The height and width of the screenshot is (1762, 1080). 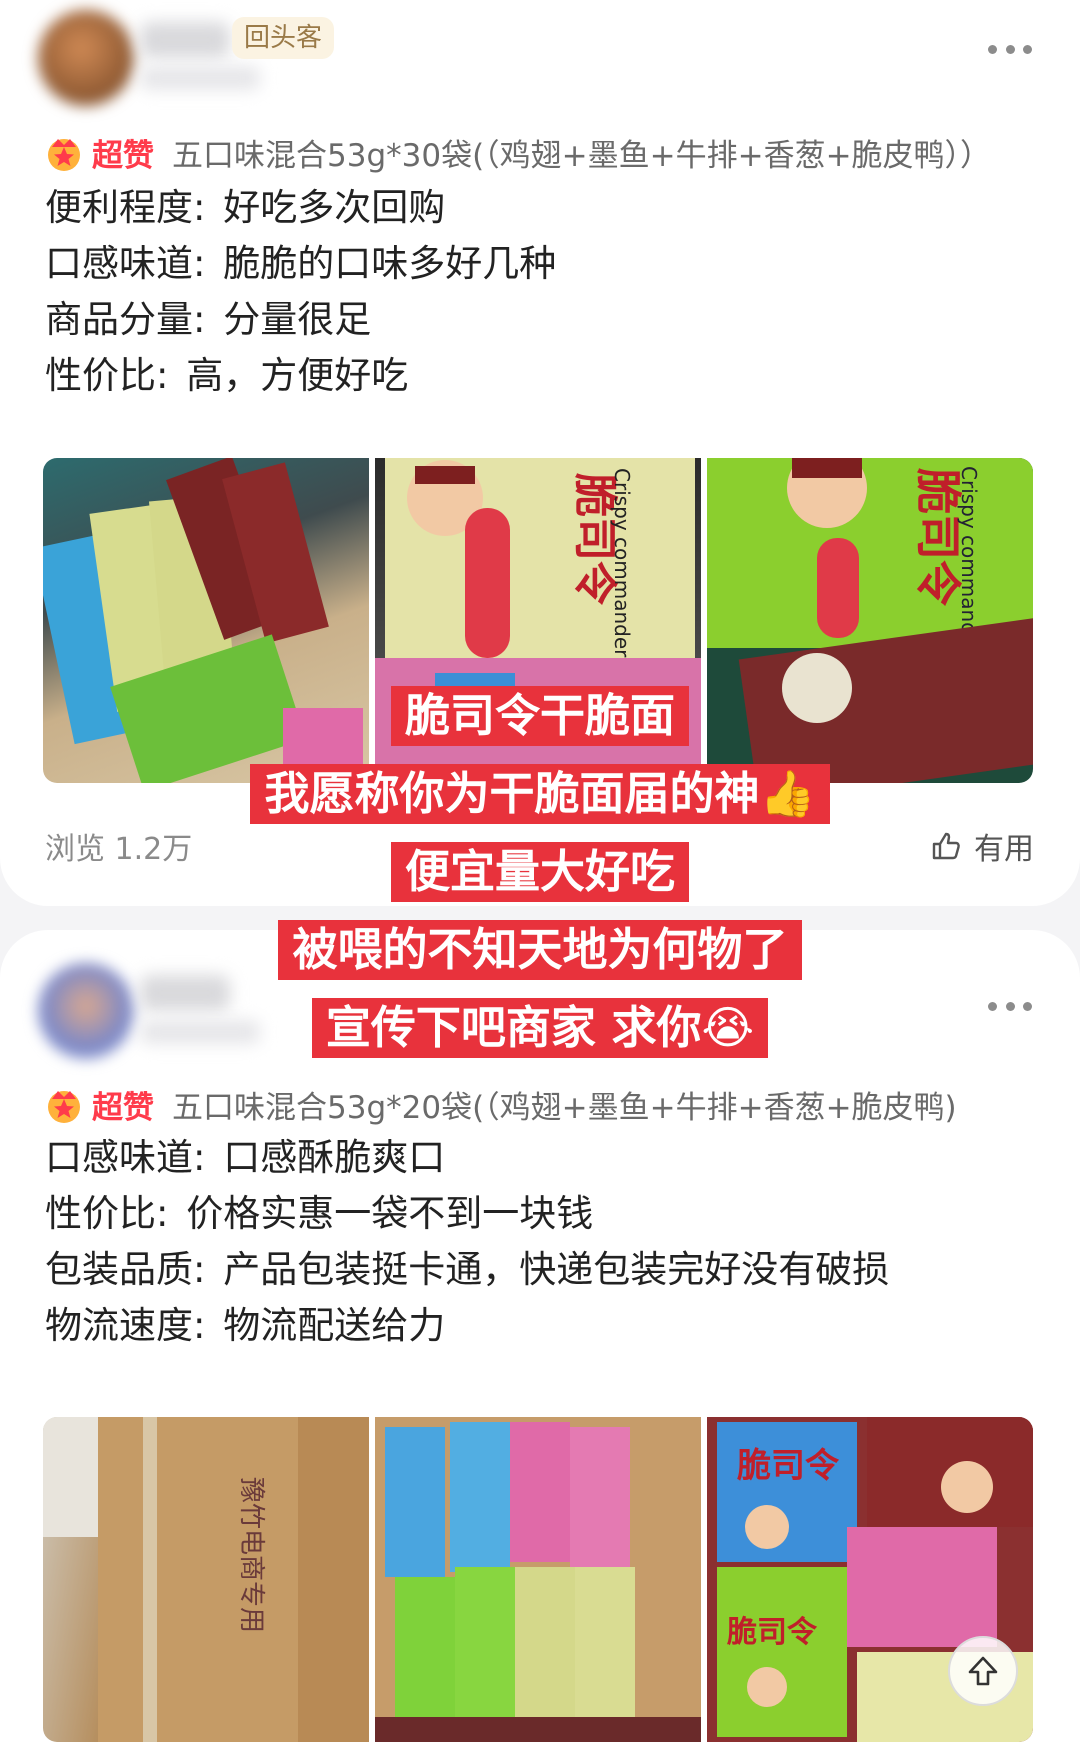 What do you see at coordinates (992, 49) in the screenshot?
I see `more-icon` at bounding box center [992, 49].